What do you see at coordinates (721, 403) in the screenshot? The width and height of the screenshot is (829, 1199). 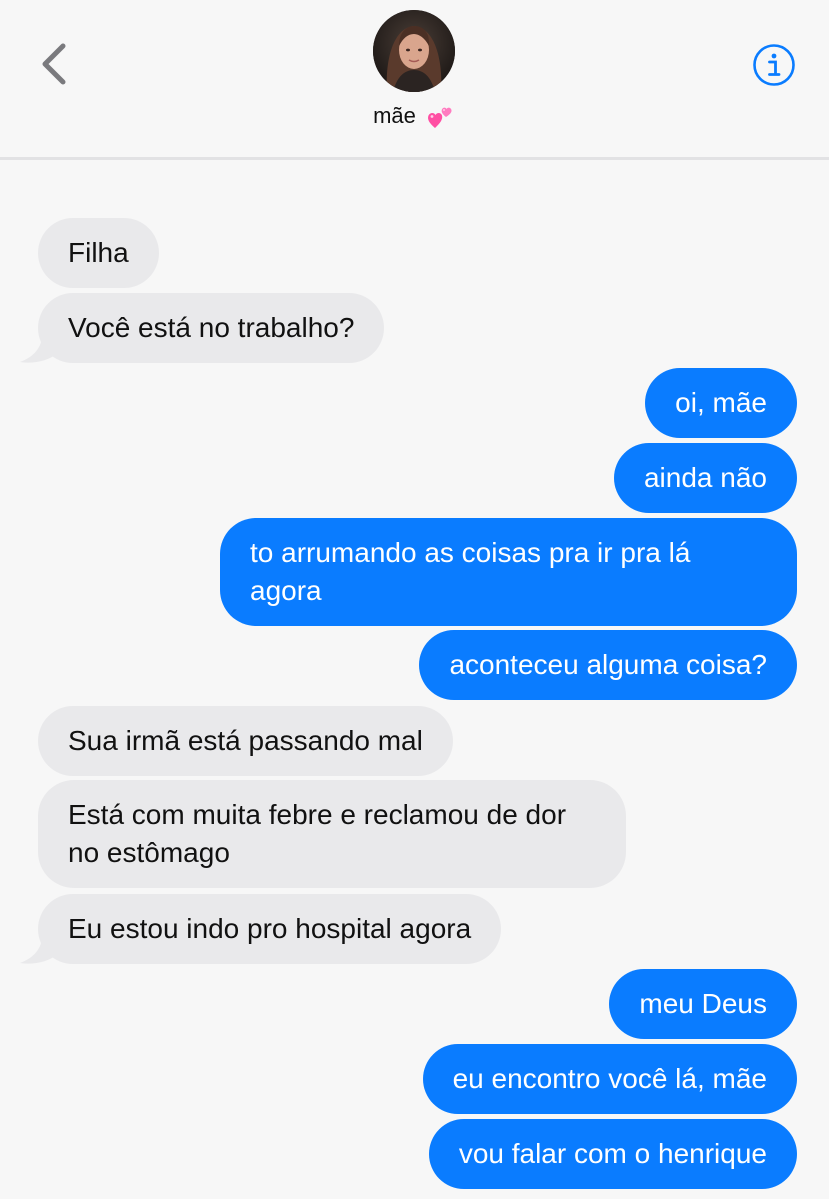 I see `message-bubble-outgoing: oi, mãe` at bounding box center [721, 403].